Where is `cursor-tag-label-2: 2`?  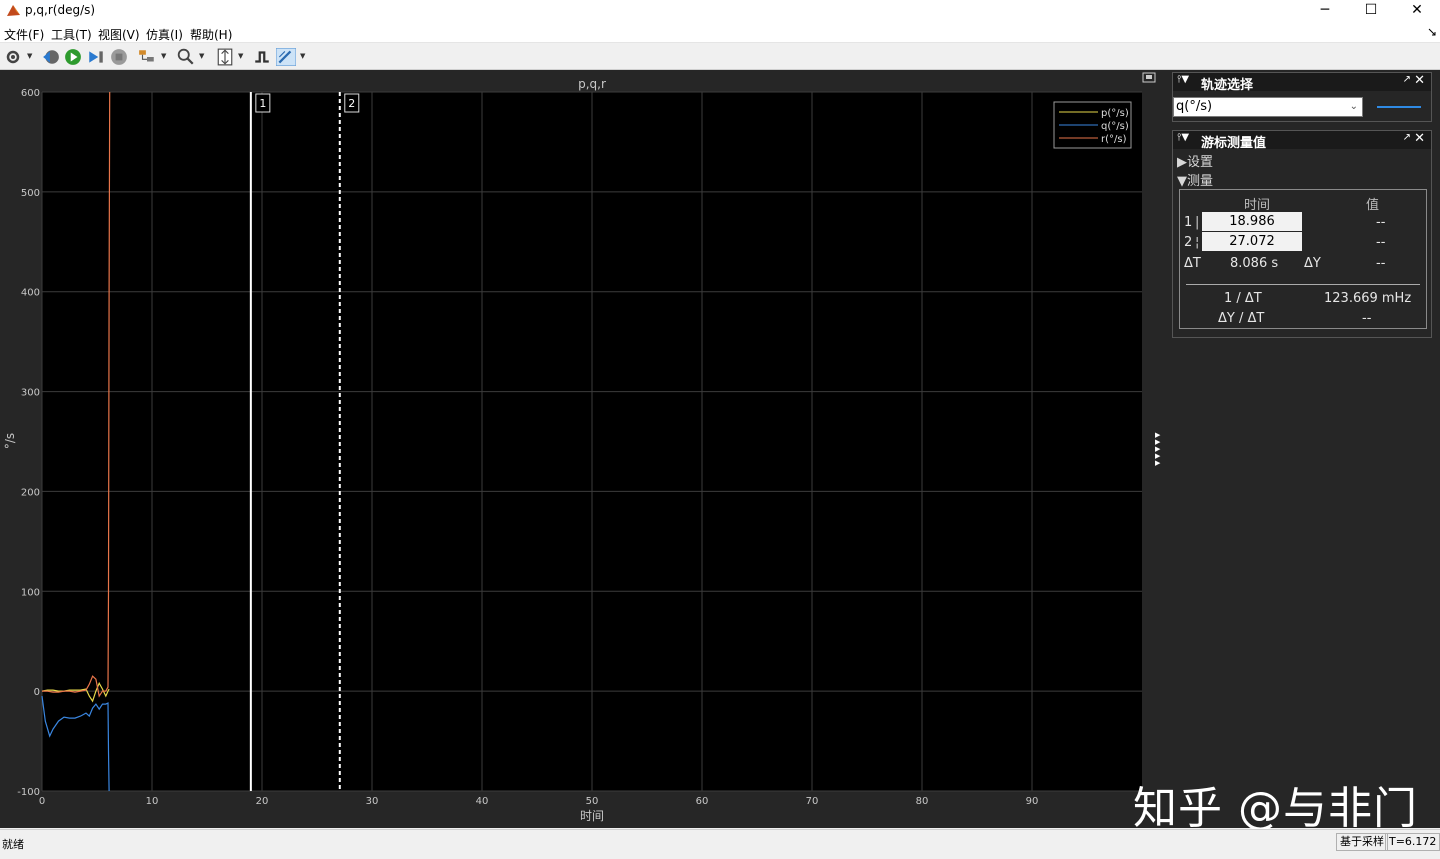
cursor-tag-label-2: 2 is located at coordinates (351, 103).